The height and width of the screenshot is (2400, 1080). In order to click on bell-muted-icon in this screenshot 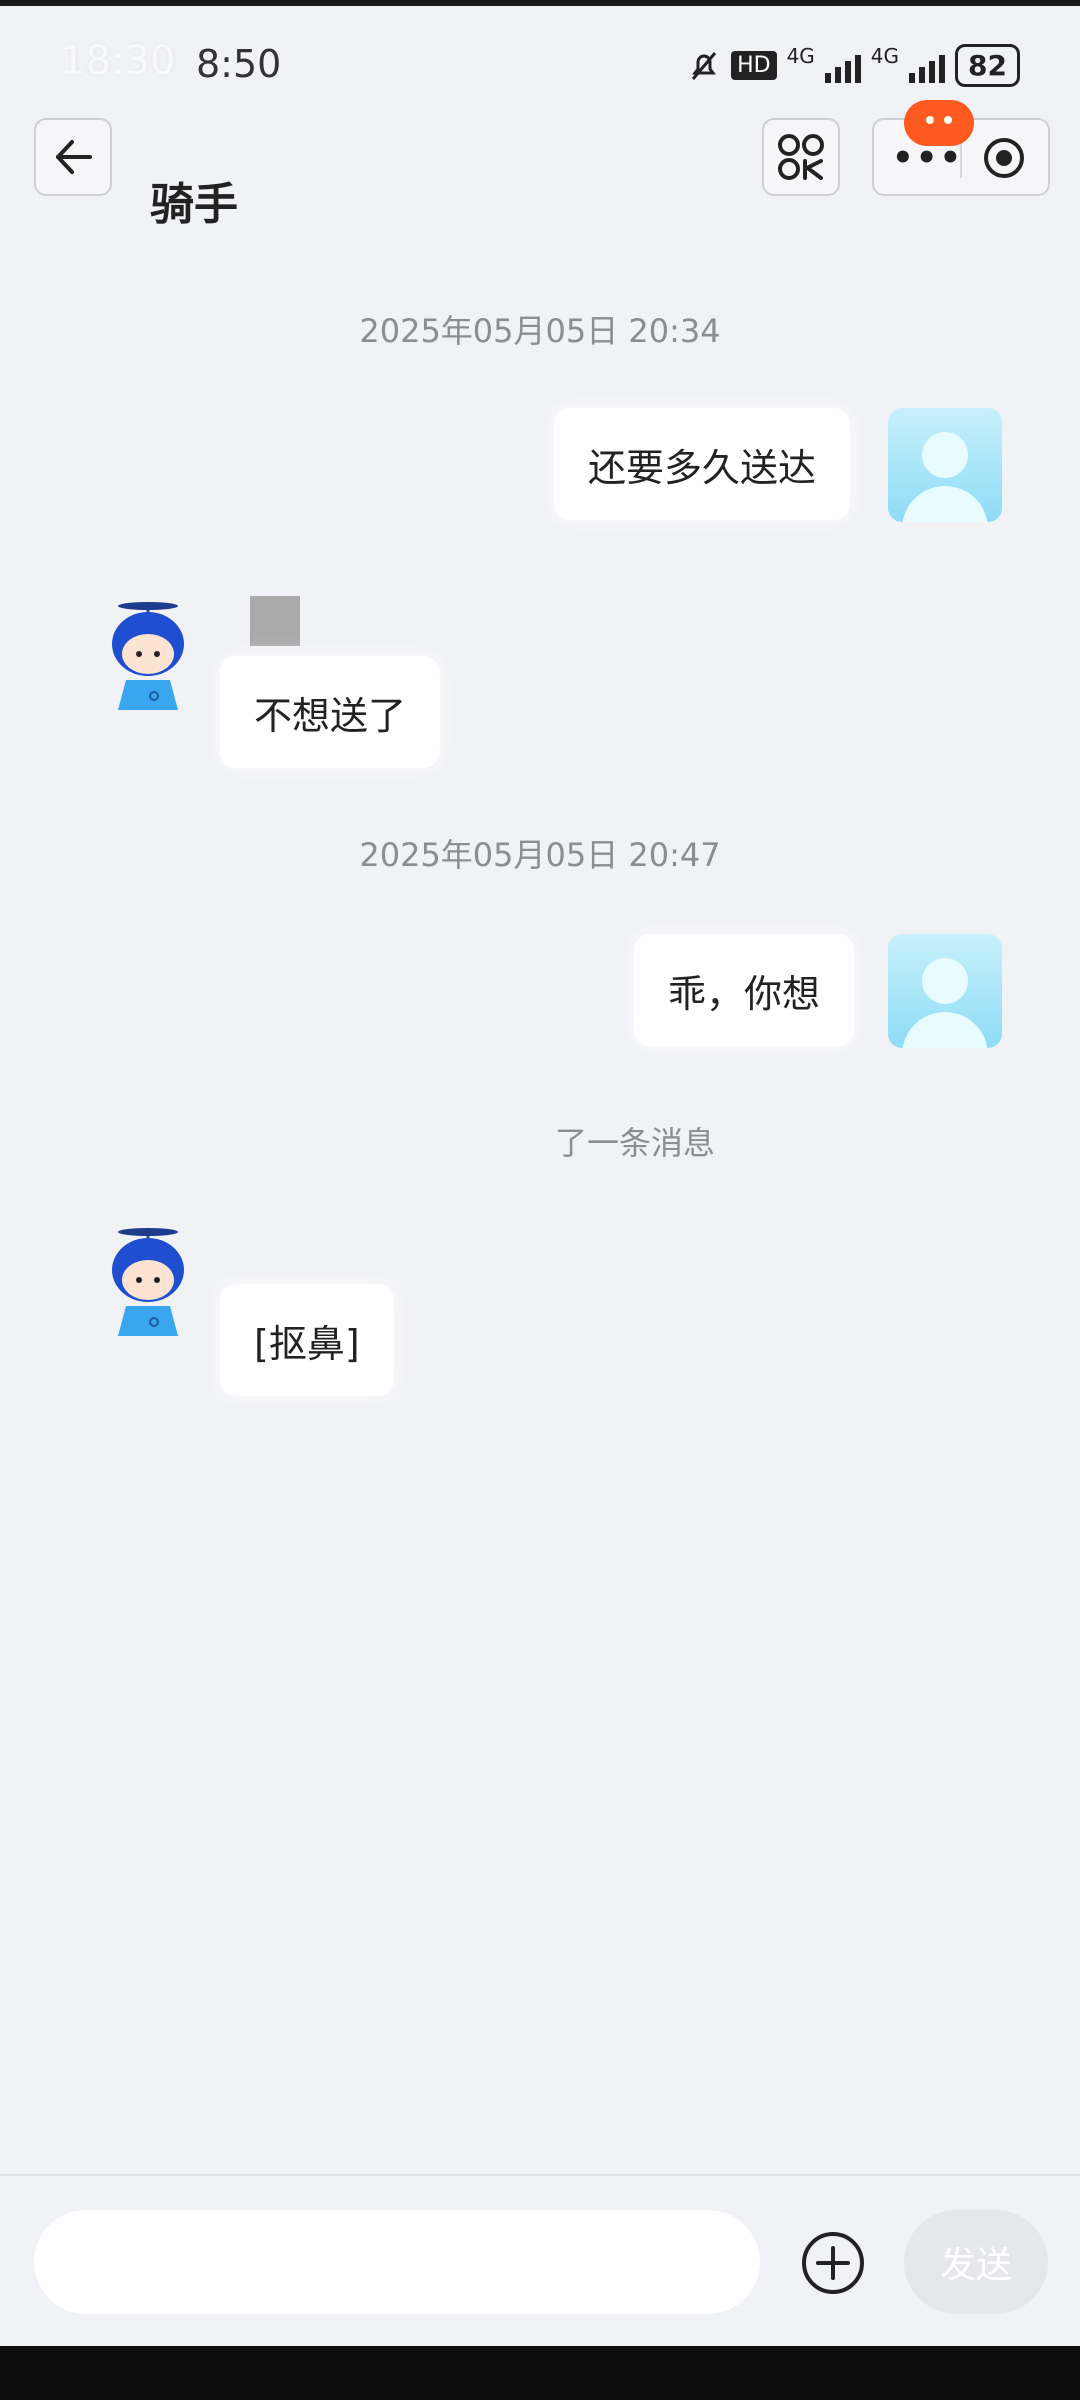, I will do `click(704, 65)`.